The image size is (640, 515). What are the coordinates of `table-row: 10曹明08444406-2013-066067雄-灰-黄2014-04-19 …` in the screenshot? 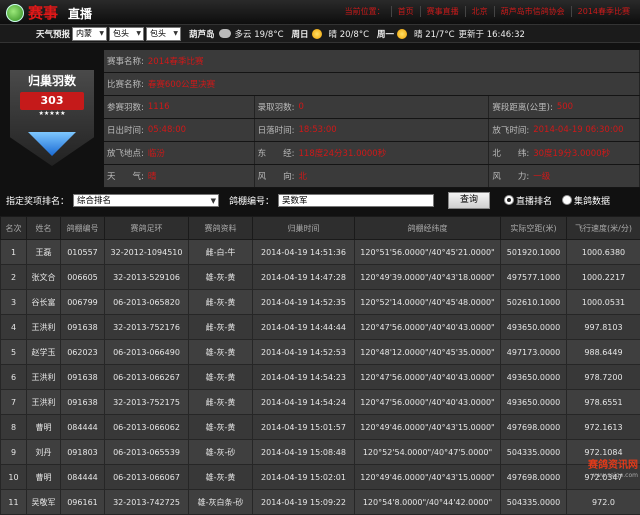 It's located at (320, 477).